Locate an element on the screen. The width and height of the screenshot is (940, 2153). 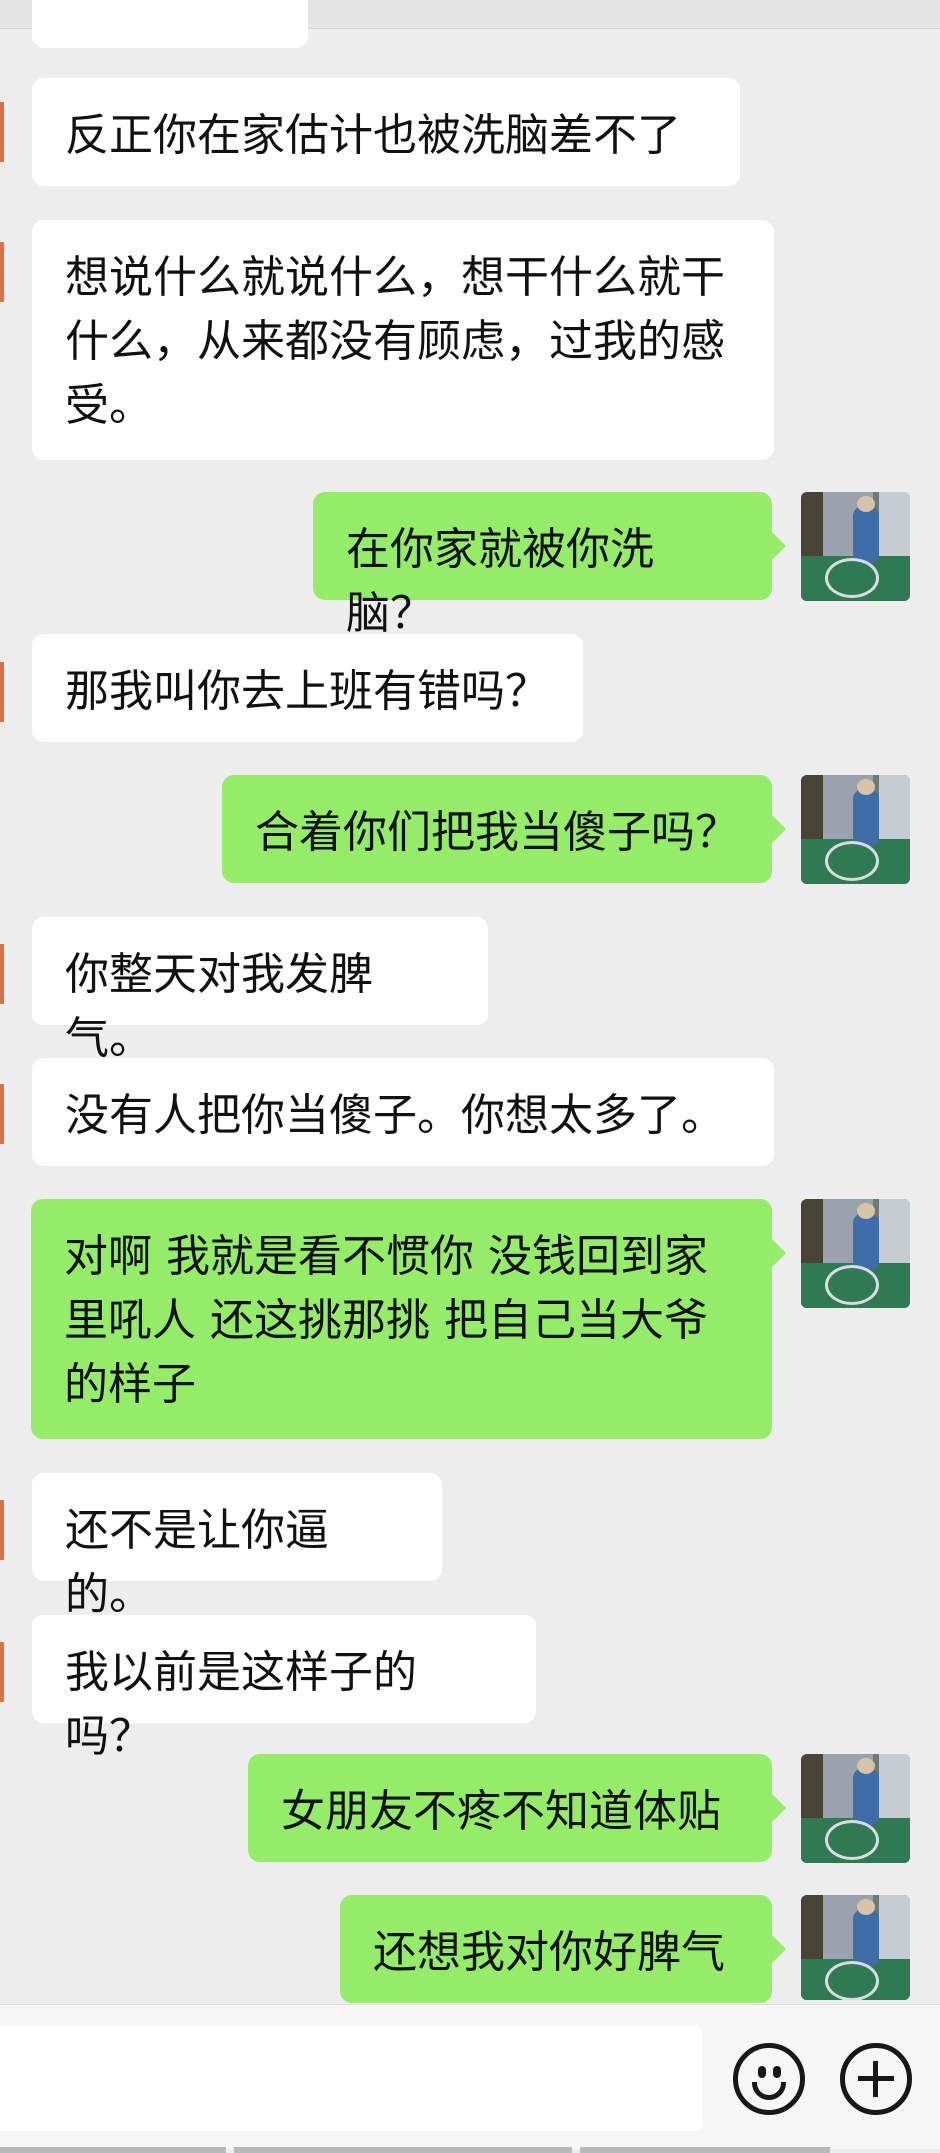
message-bubble-incoming: 没有人把你当傻子。你想太多了。 is located at coordinates (403, 1112).